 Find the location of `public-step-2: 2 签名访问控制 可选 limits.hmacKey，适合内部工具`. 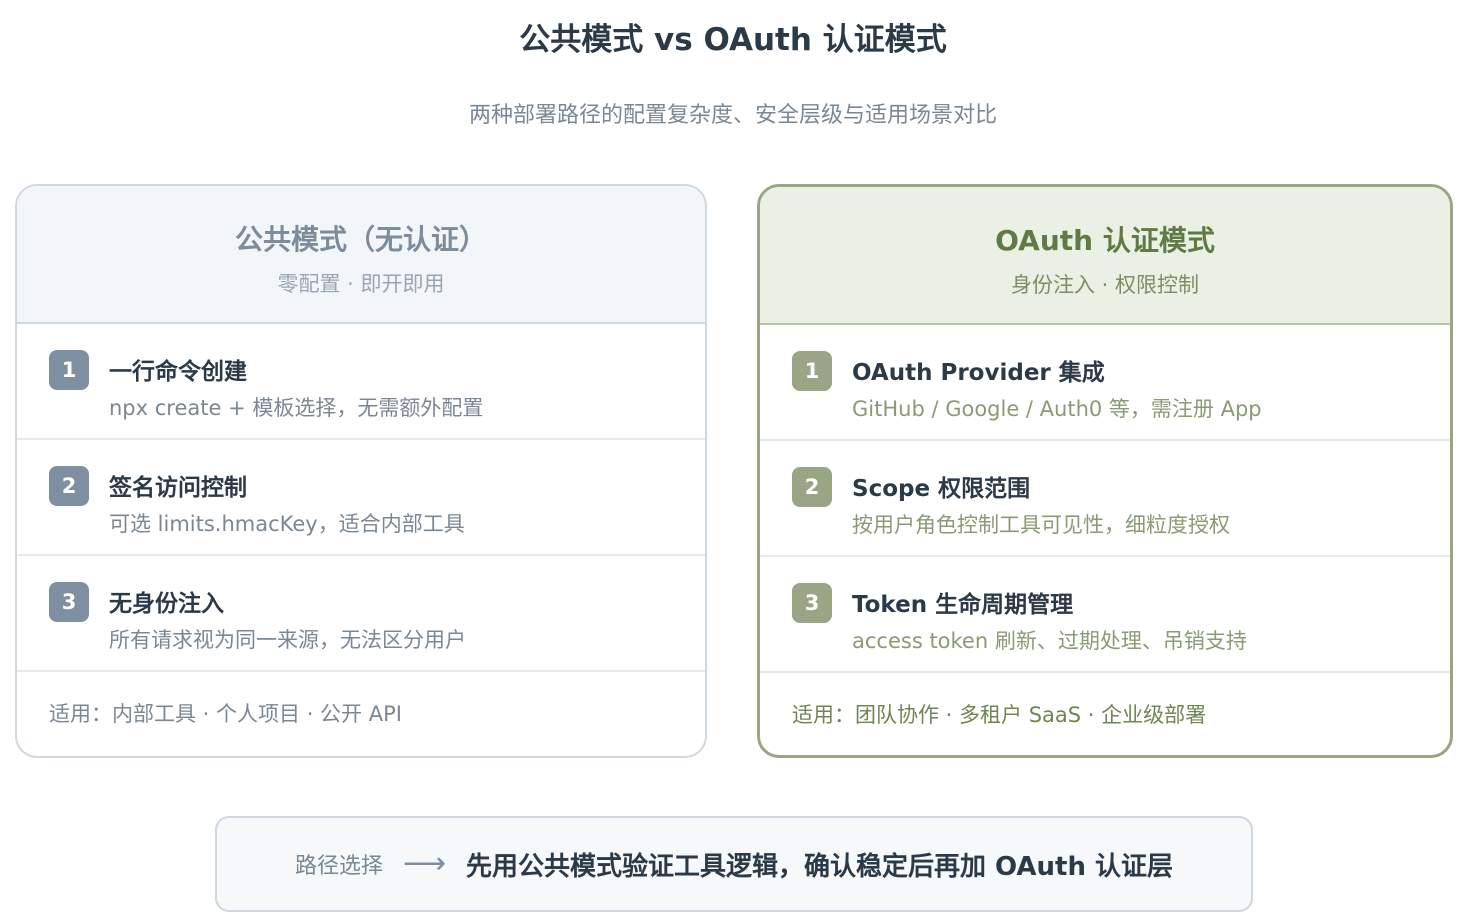

public-step-2: 2 签名访问控制 可选 limits.hmacKey，适合内部工具 is located at coordinates (361, 498).